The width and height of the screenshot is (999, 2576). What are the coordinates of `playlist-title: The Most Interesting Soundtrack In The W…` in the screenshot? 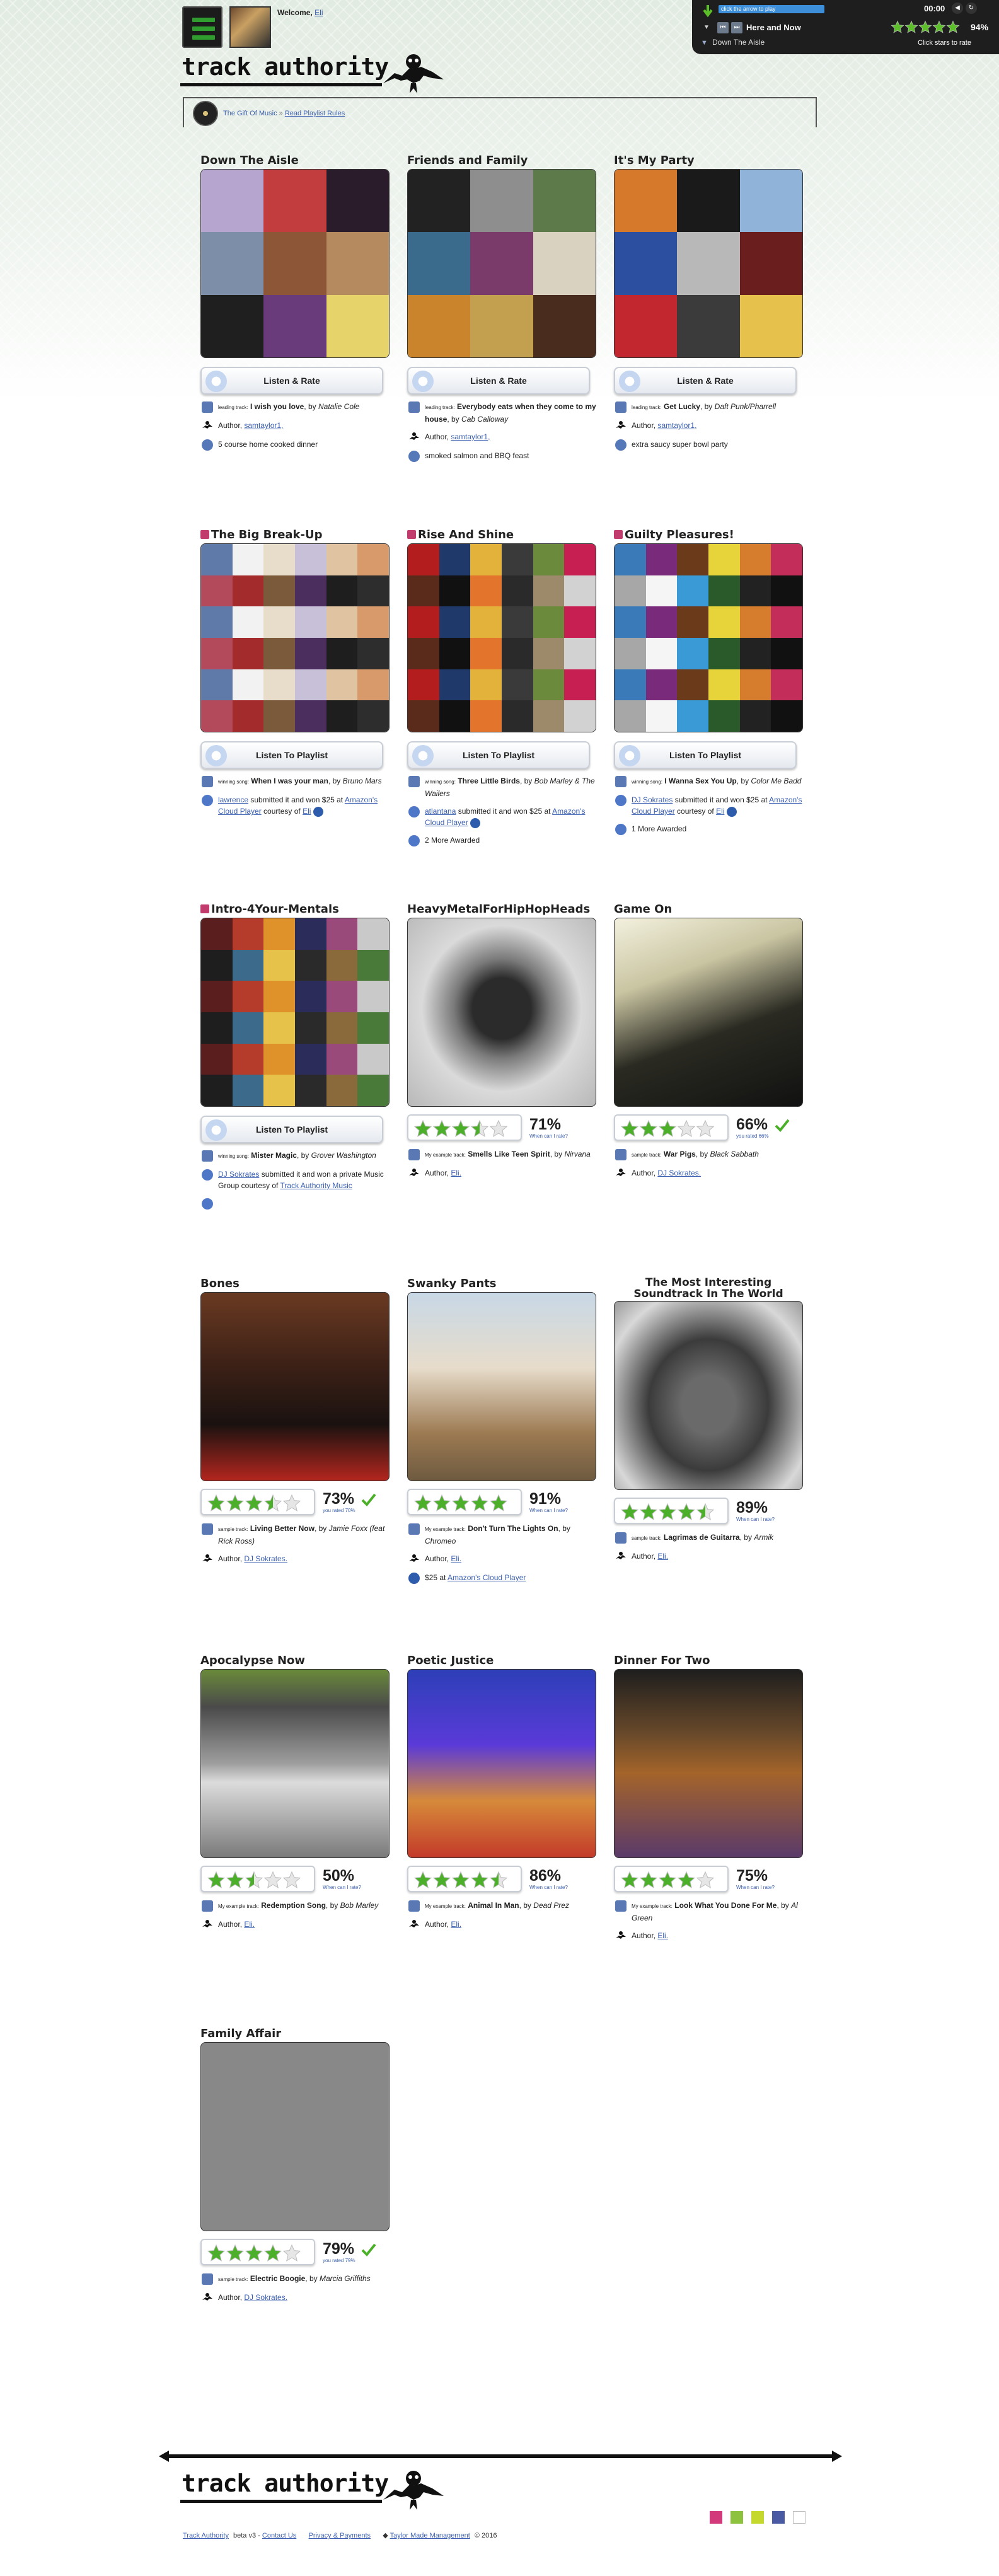 It's located at (709, 1289).